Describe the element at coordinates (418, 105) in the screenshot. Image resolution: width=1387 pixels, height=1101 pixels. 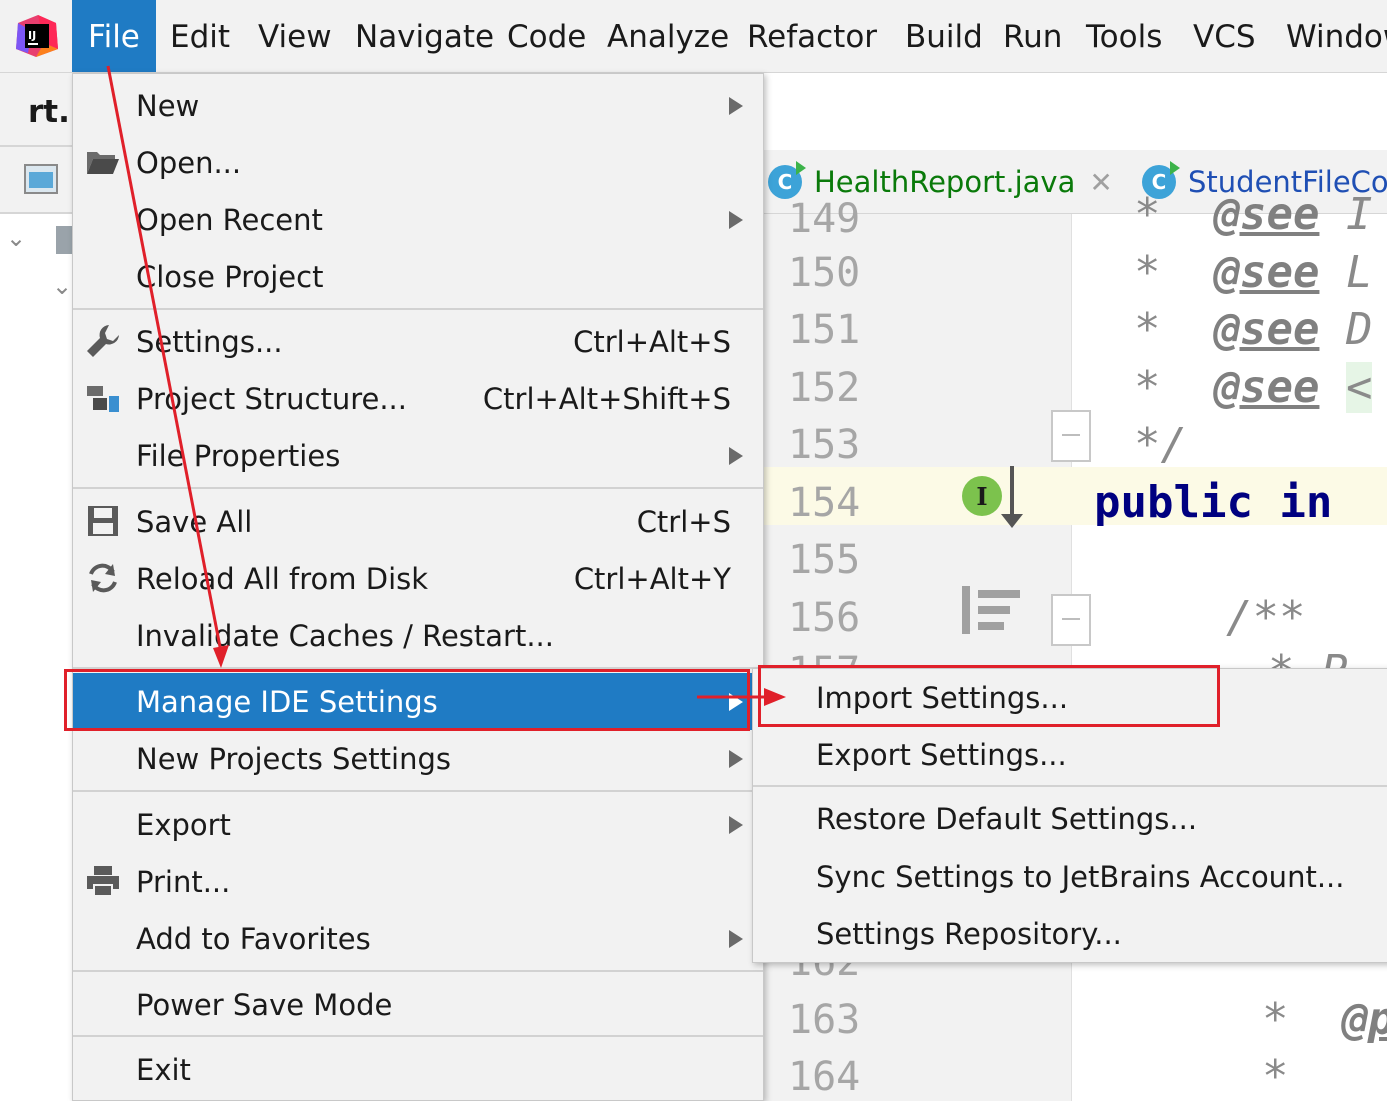
I see `menu-item-new: New` at that location.